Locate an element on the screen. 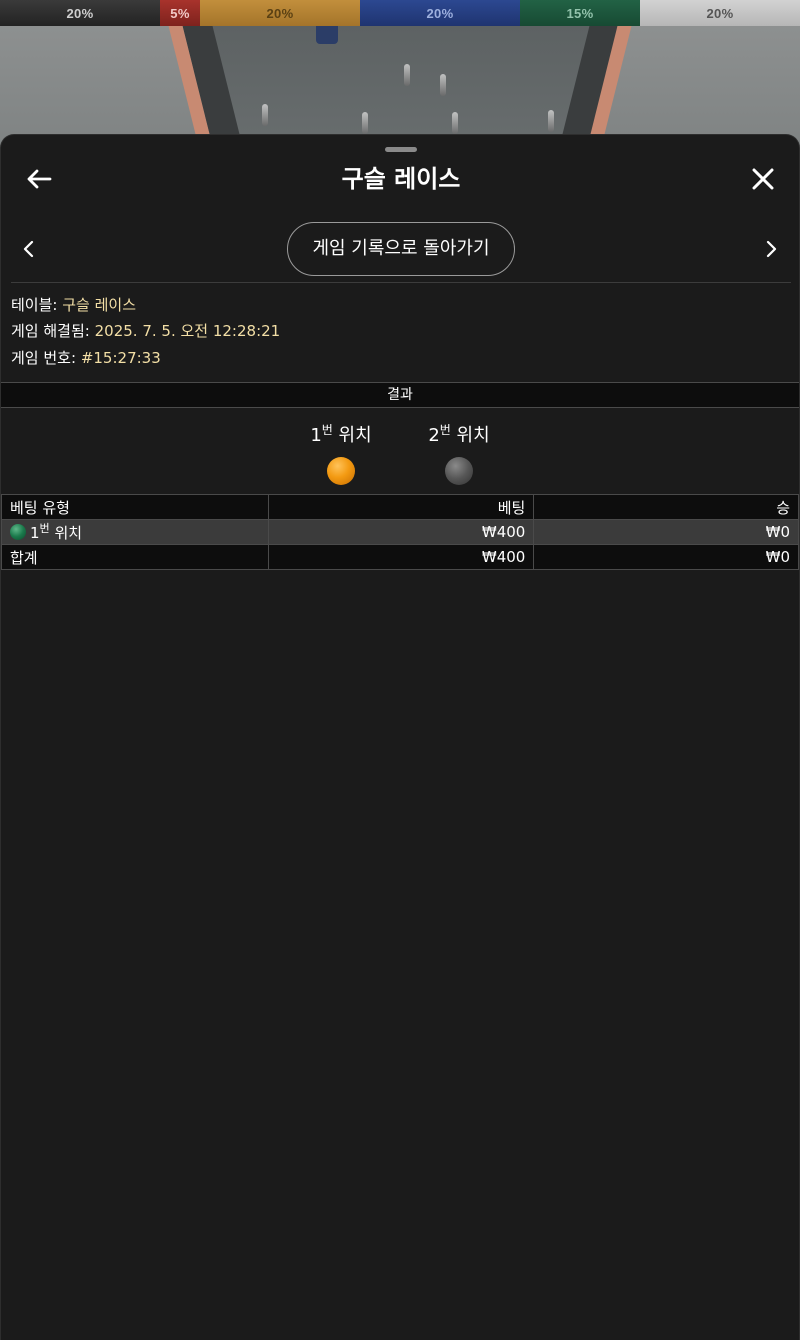 This screenshot has height=1340, width=800. previous-game-button is located at coordinates (29, 249).